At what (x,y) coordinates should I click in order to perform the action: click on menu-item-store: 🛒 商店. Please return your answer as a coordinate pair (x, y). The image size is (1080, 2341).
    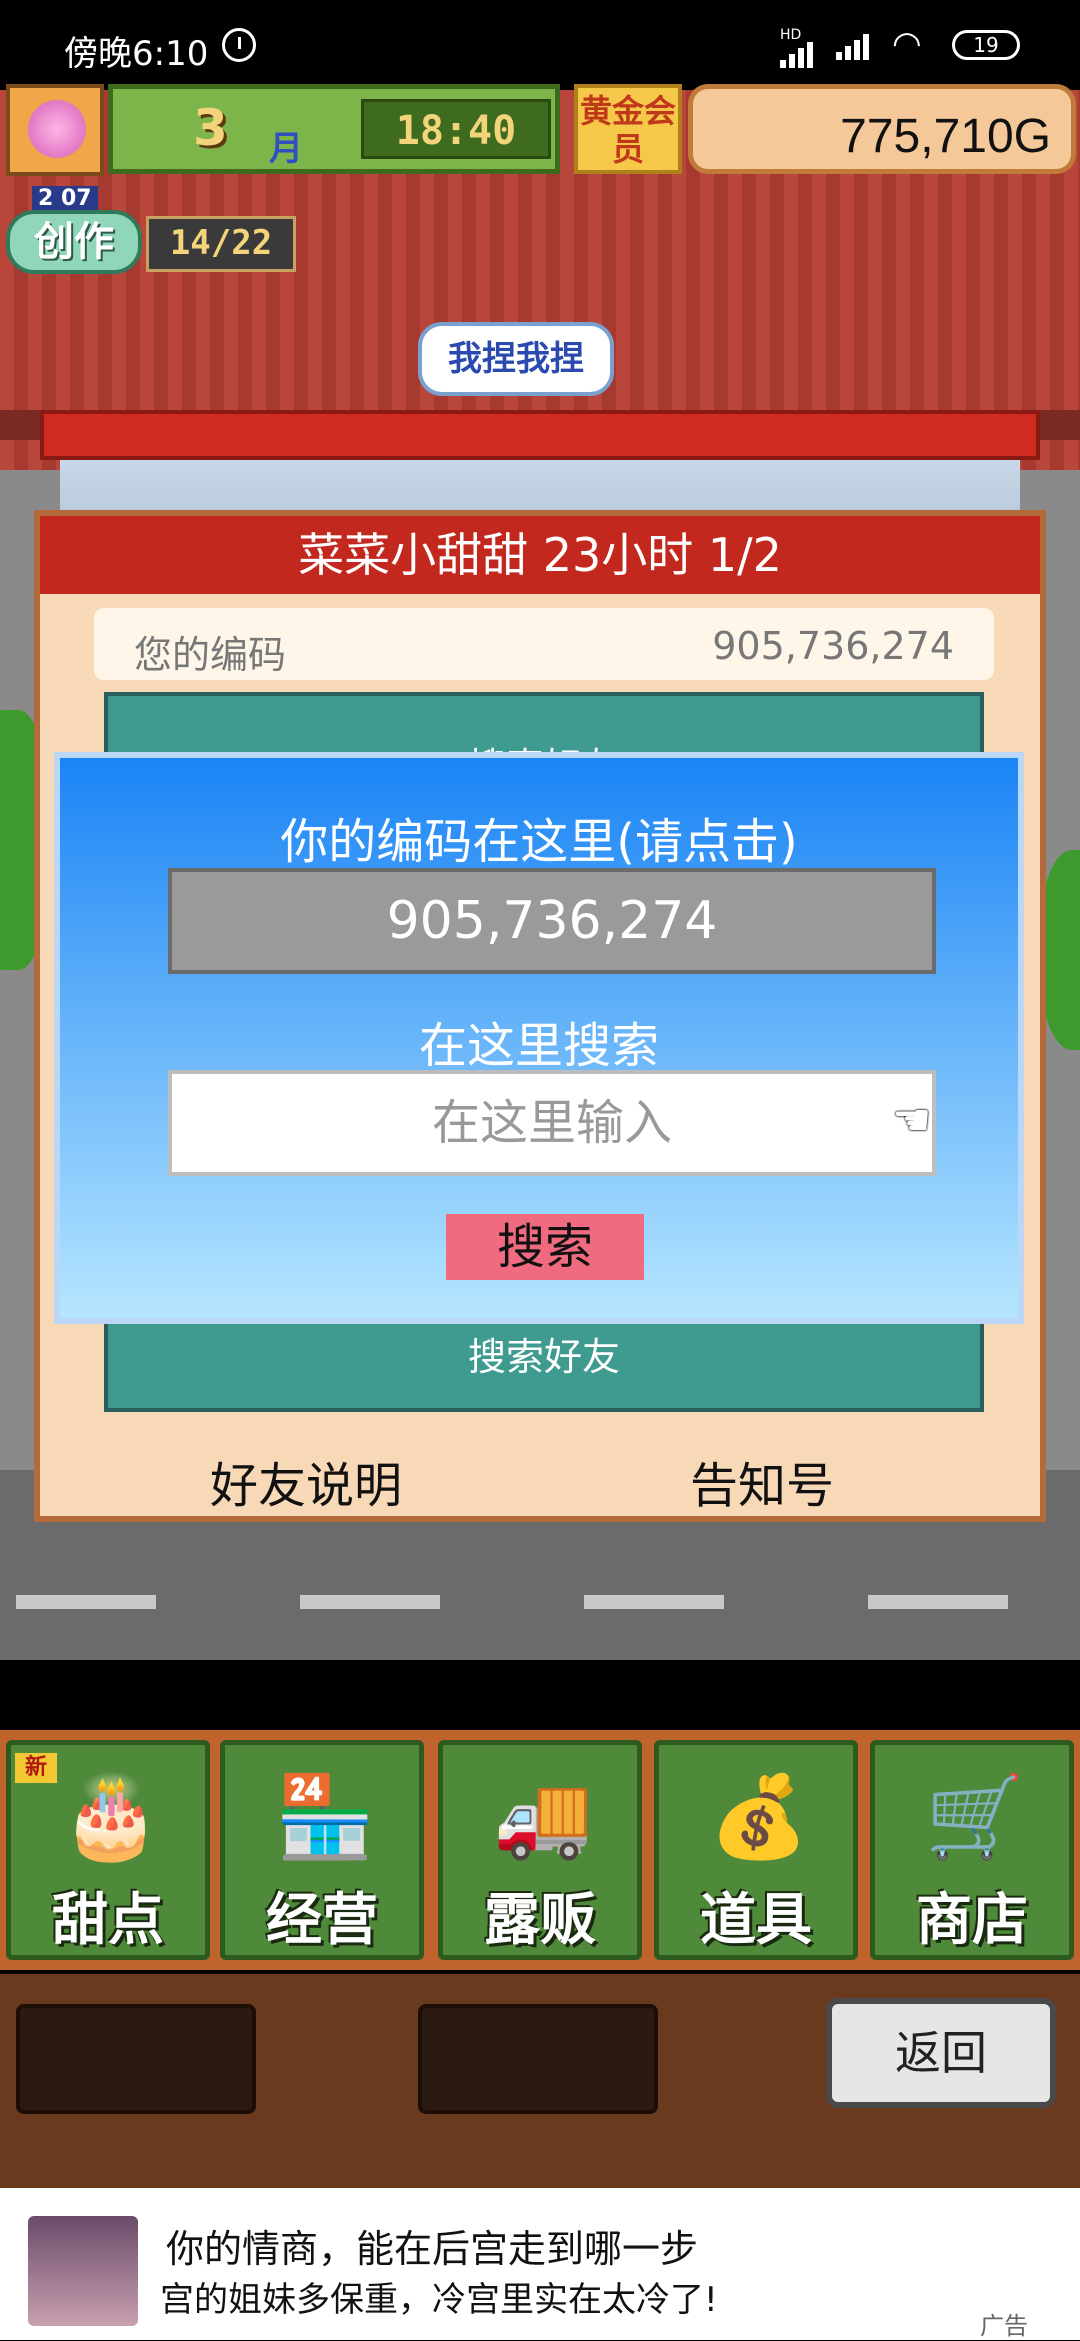
    Looking at the image, I should click on (972, 1850).